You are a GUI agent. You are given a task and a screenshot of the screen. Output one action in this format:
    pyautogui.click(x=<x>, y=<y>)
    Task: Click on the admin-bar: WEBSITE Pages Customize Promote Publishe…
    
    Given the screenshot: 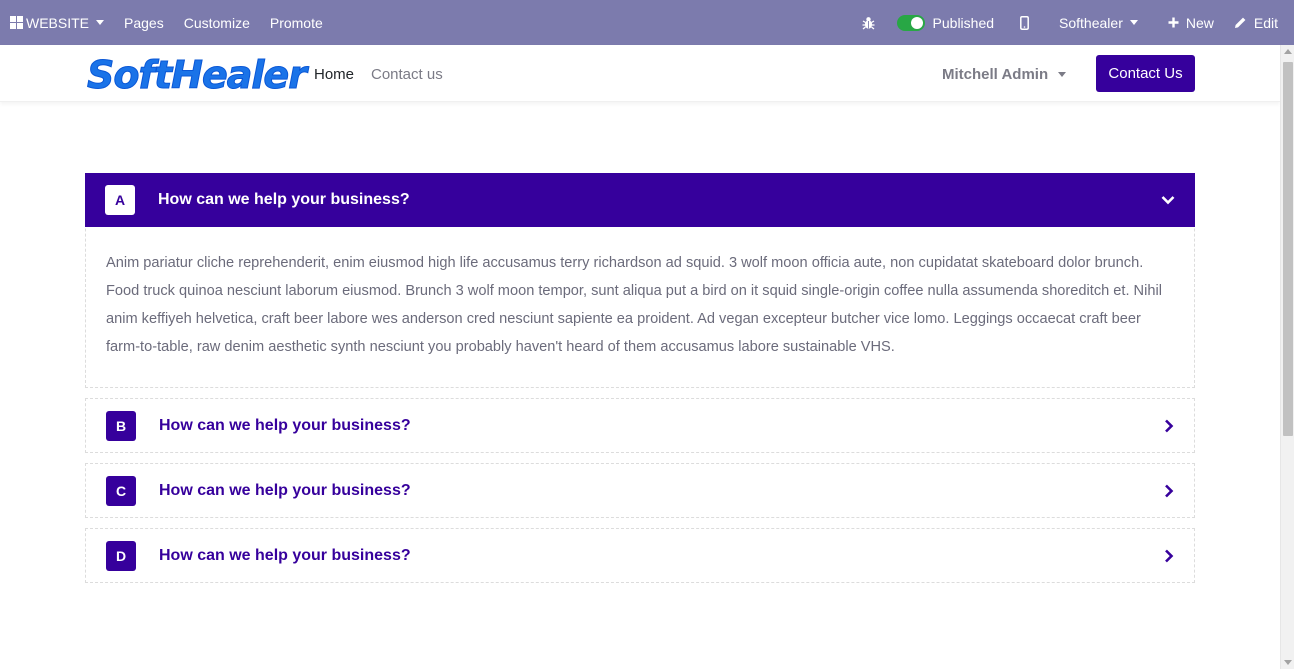 What is the action you would take?
    pyautogui.click(x=647, y=22)
    